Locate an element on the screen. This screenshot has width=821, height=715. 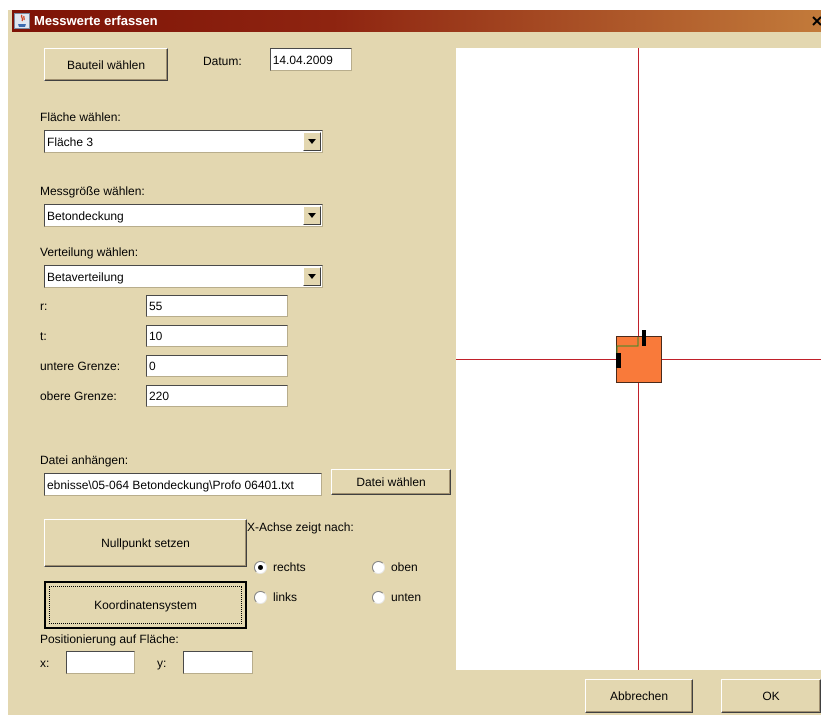
dropdown-label: Fläche wählen: is located at coordinates (81, 117).